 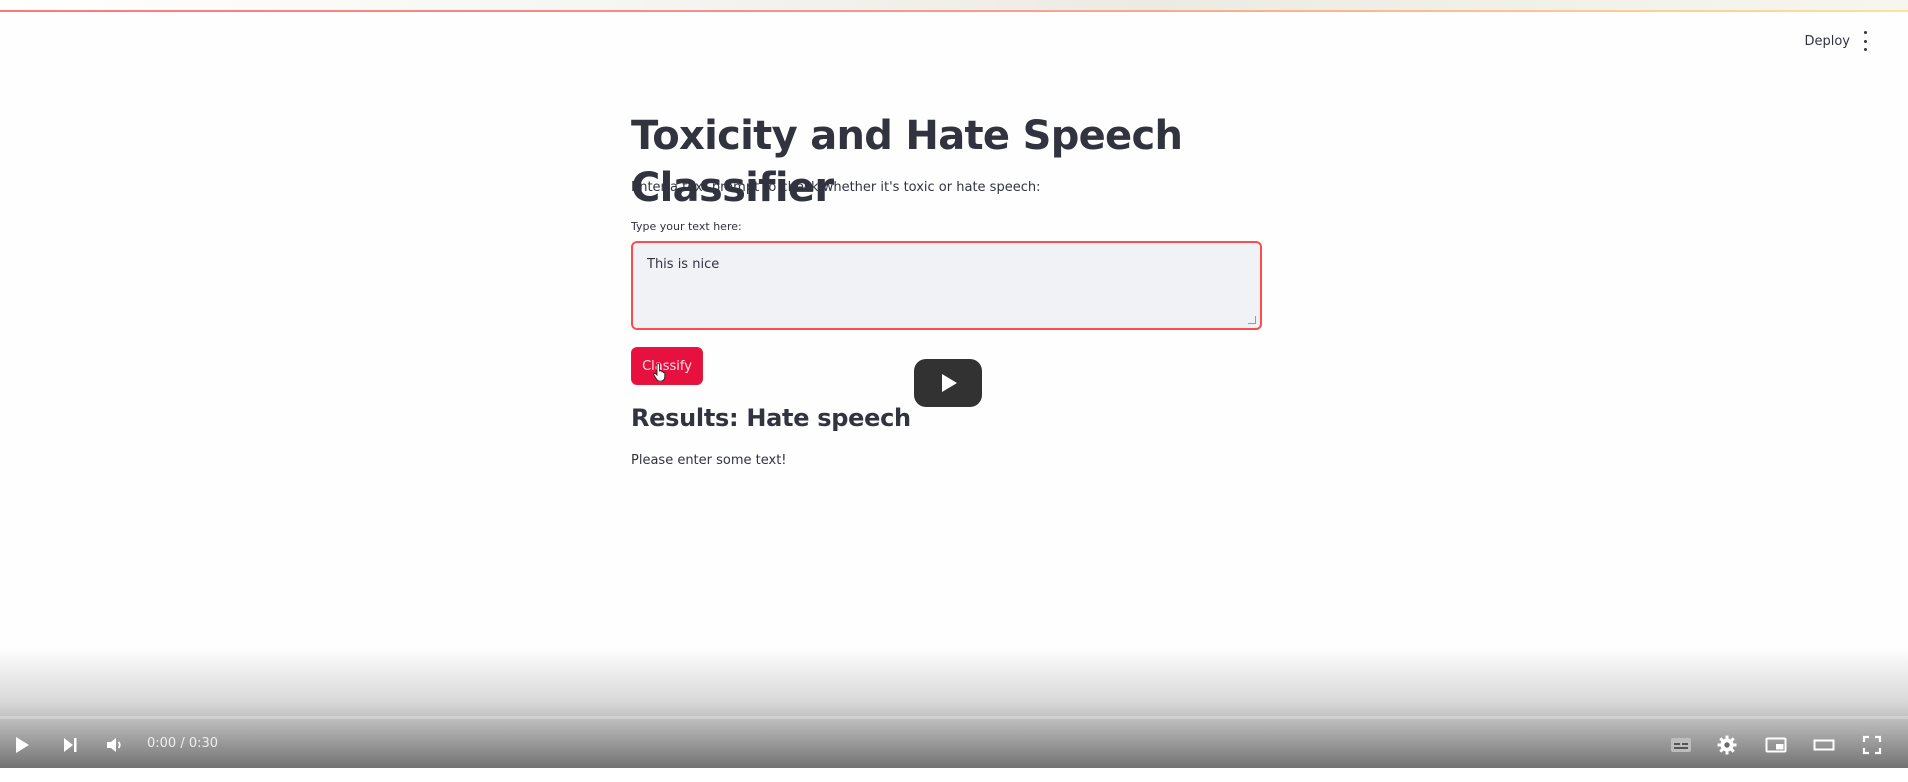 I want to click on classify-button: Classify, so click(x=667, y=366).